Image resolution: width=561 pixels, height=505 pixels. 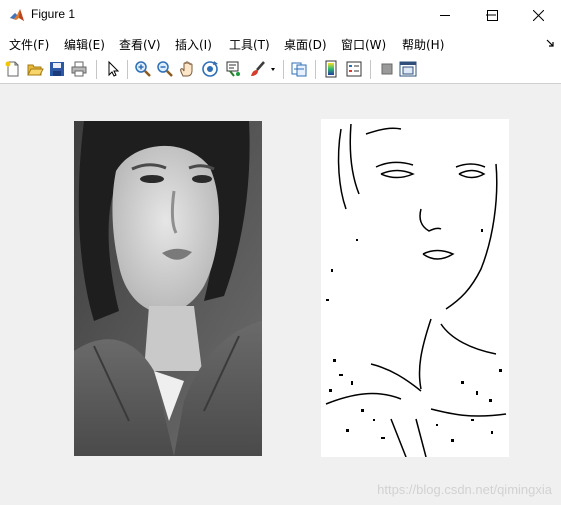 I want to click on colorbar-icon, so click(x=331, y=69).